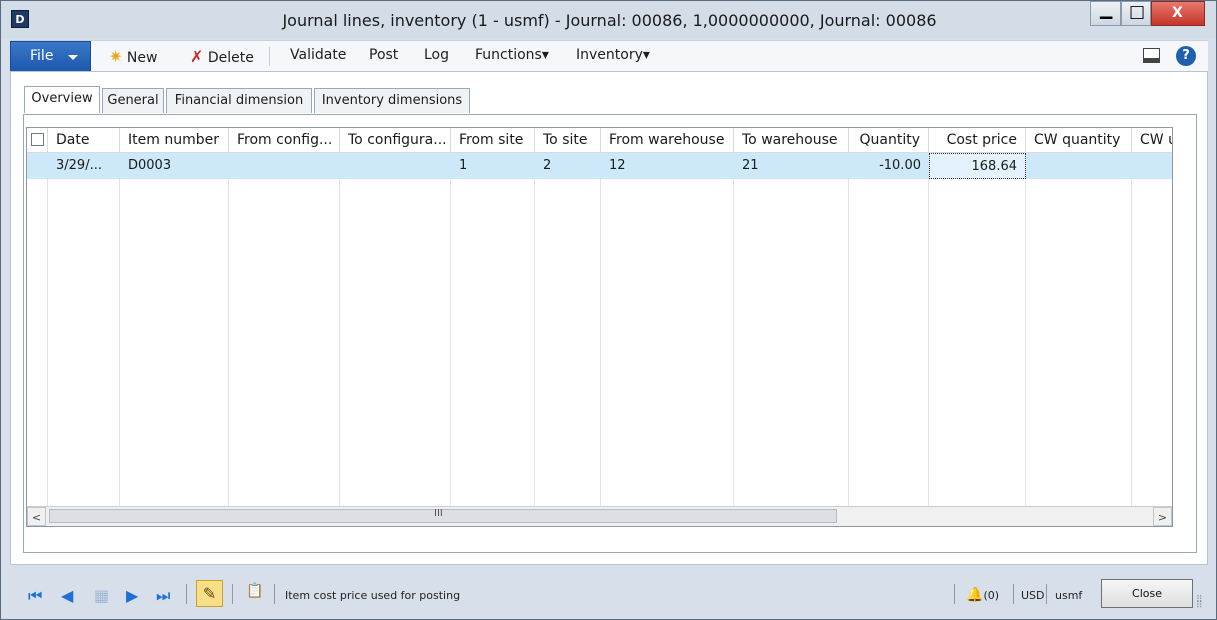 The height and width of the screenshot is (620, 1217). Describe the element at coordinates (493, 166) in the screenshot. I see `cell-from-site: 1` at that location.